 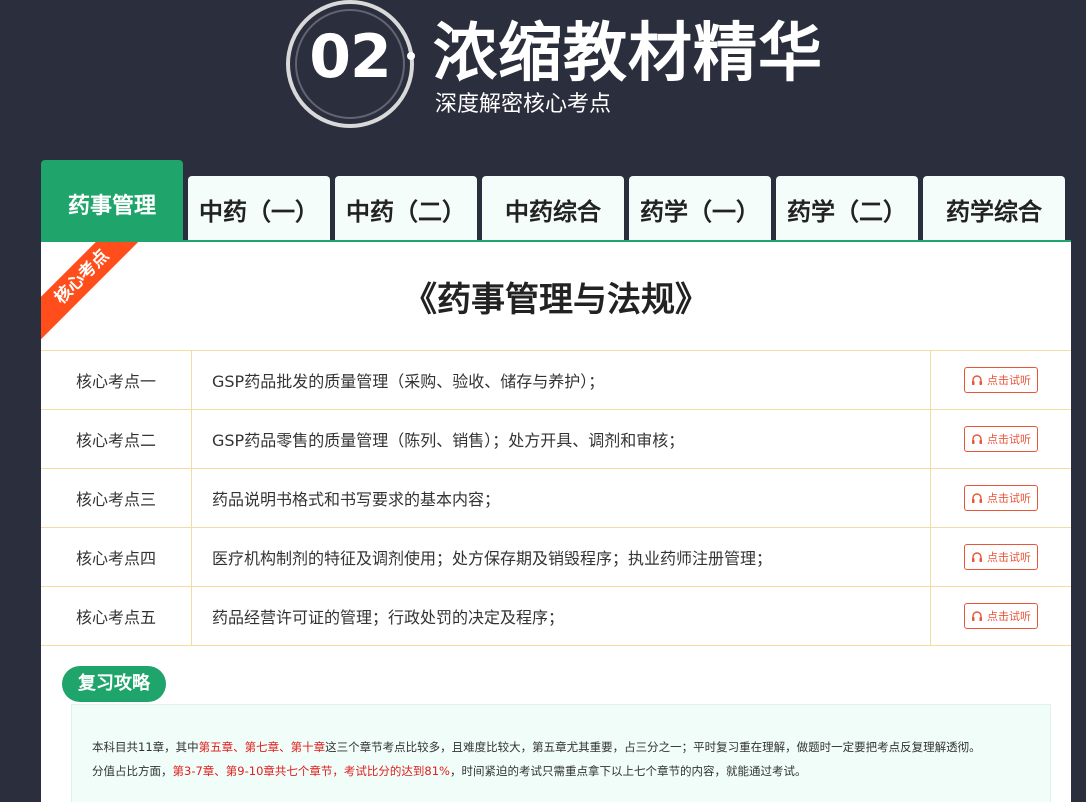 I want to click on point-label: 核心考点四, so click(x=116, y=557).